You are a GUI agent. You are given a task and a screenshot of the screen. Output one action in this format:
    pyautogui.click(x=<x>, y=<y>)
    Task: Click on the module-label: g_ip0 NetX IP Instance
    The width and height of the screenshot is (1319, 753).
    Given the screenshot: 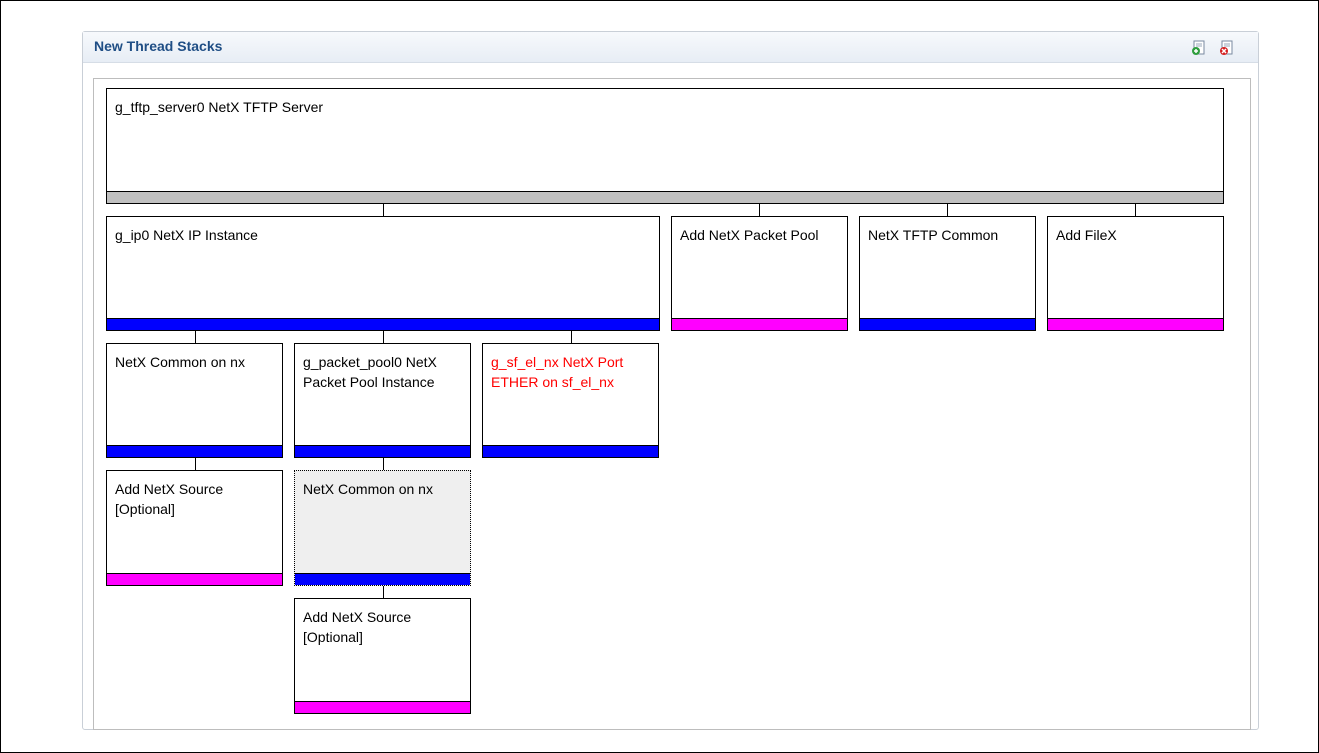 What is the action you would take?
    pyautogui.click(x=186, y=235)
    